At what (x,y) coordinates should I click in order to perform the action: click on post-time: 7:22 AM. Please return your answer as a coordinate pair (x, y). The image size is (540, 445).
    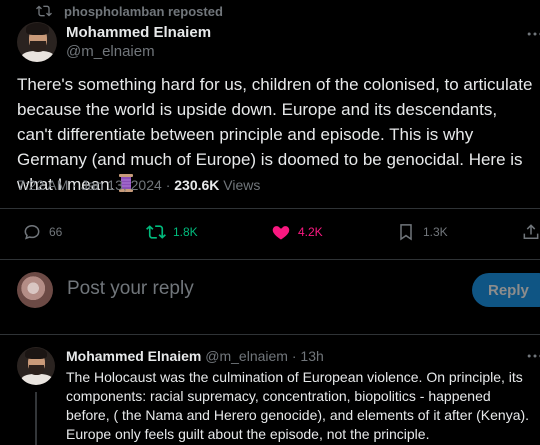
    Looking at the image, I should click on (42, 185).